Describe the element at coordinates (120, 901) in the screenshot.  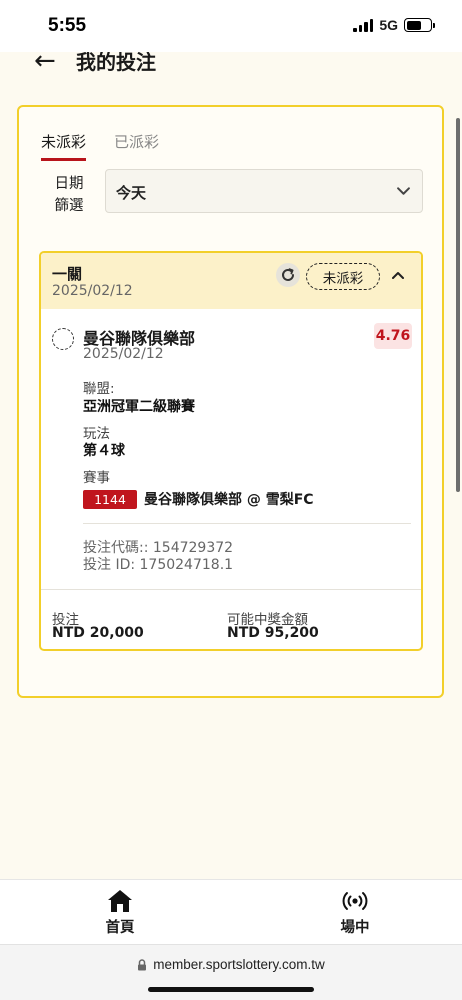
I see `home-icon` at that location.